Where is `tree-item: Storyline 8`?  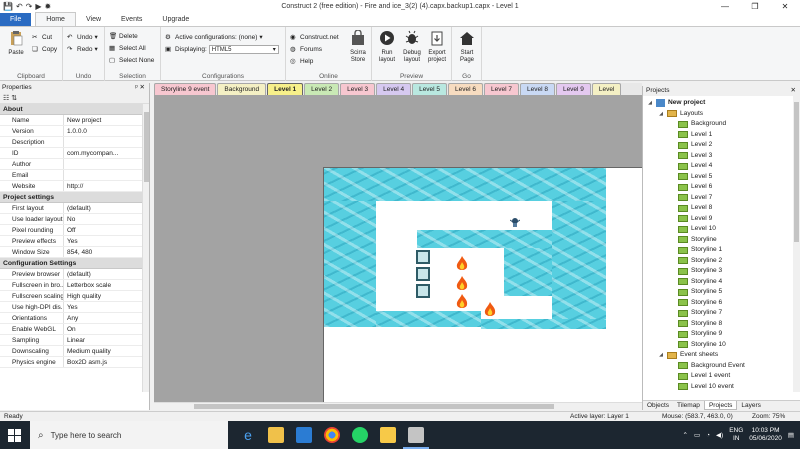 tree-item: Storyline 8 is located at coordinates (723, 324).